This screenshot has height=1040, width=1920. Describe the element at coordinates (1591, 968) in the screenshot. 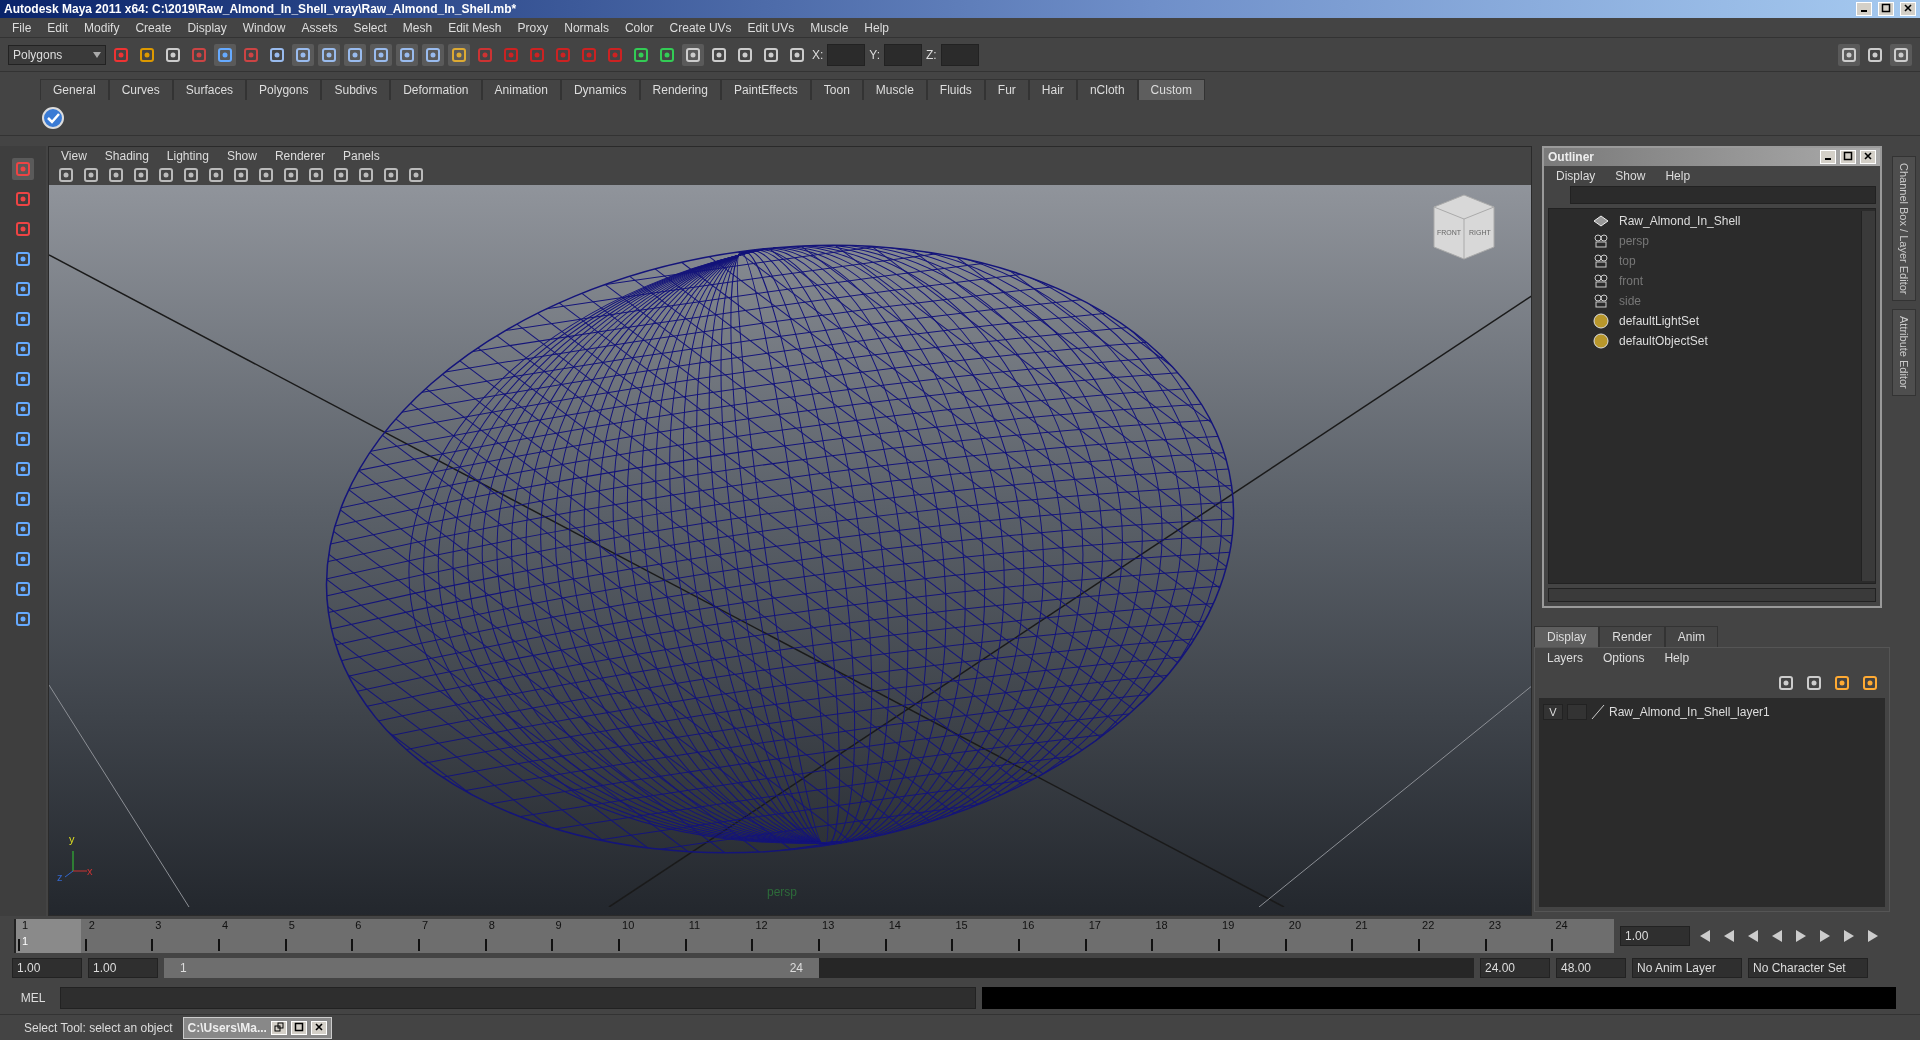

I see `end-time-field: 48.00` at that location.